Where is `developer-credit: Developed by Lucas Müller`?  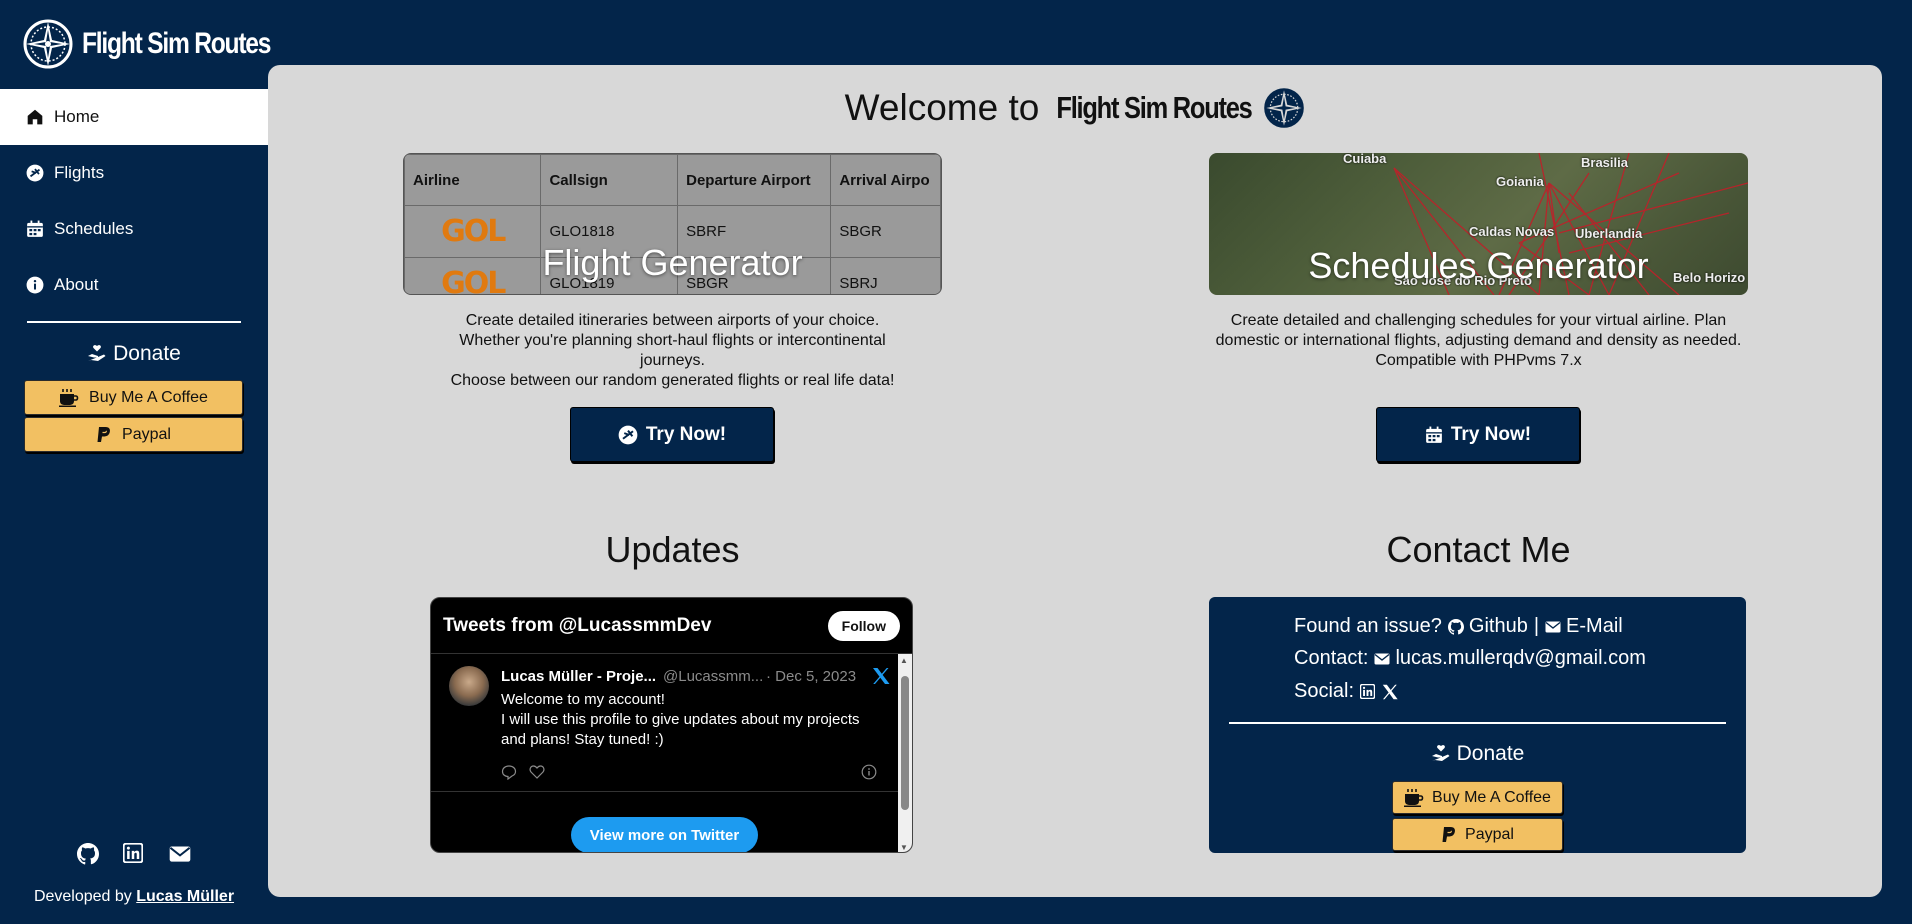
developer-credit: Developed by Lucas Müller is located at coordinates (134, 896).